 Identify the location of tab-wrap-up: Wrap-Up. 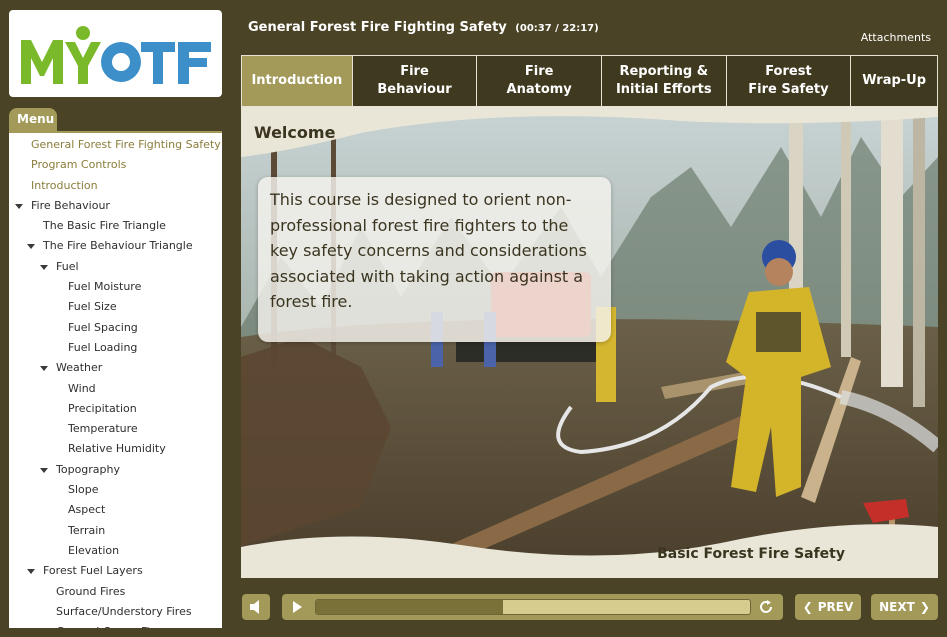
(894, 81).